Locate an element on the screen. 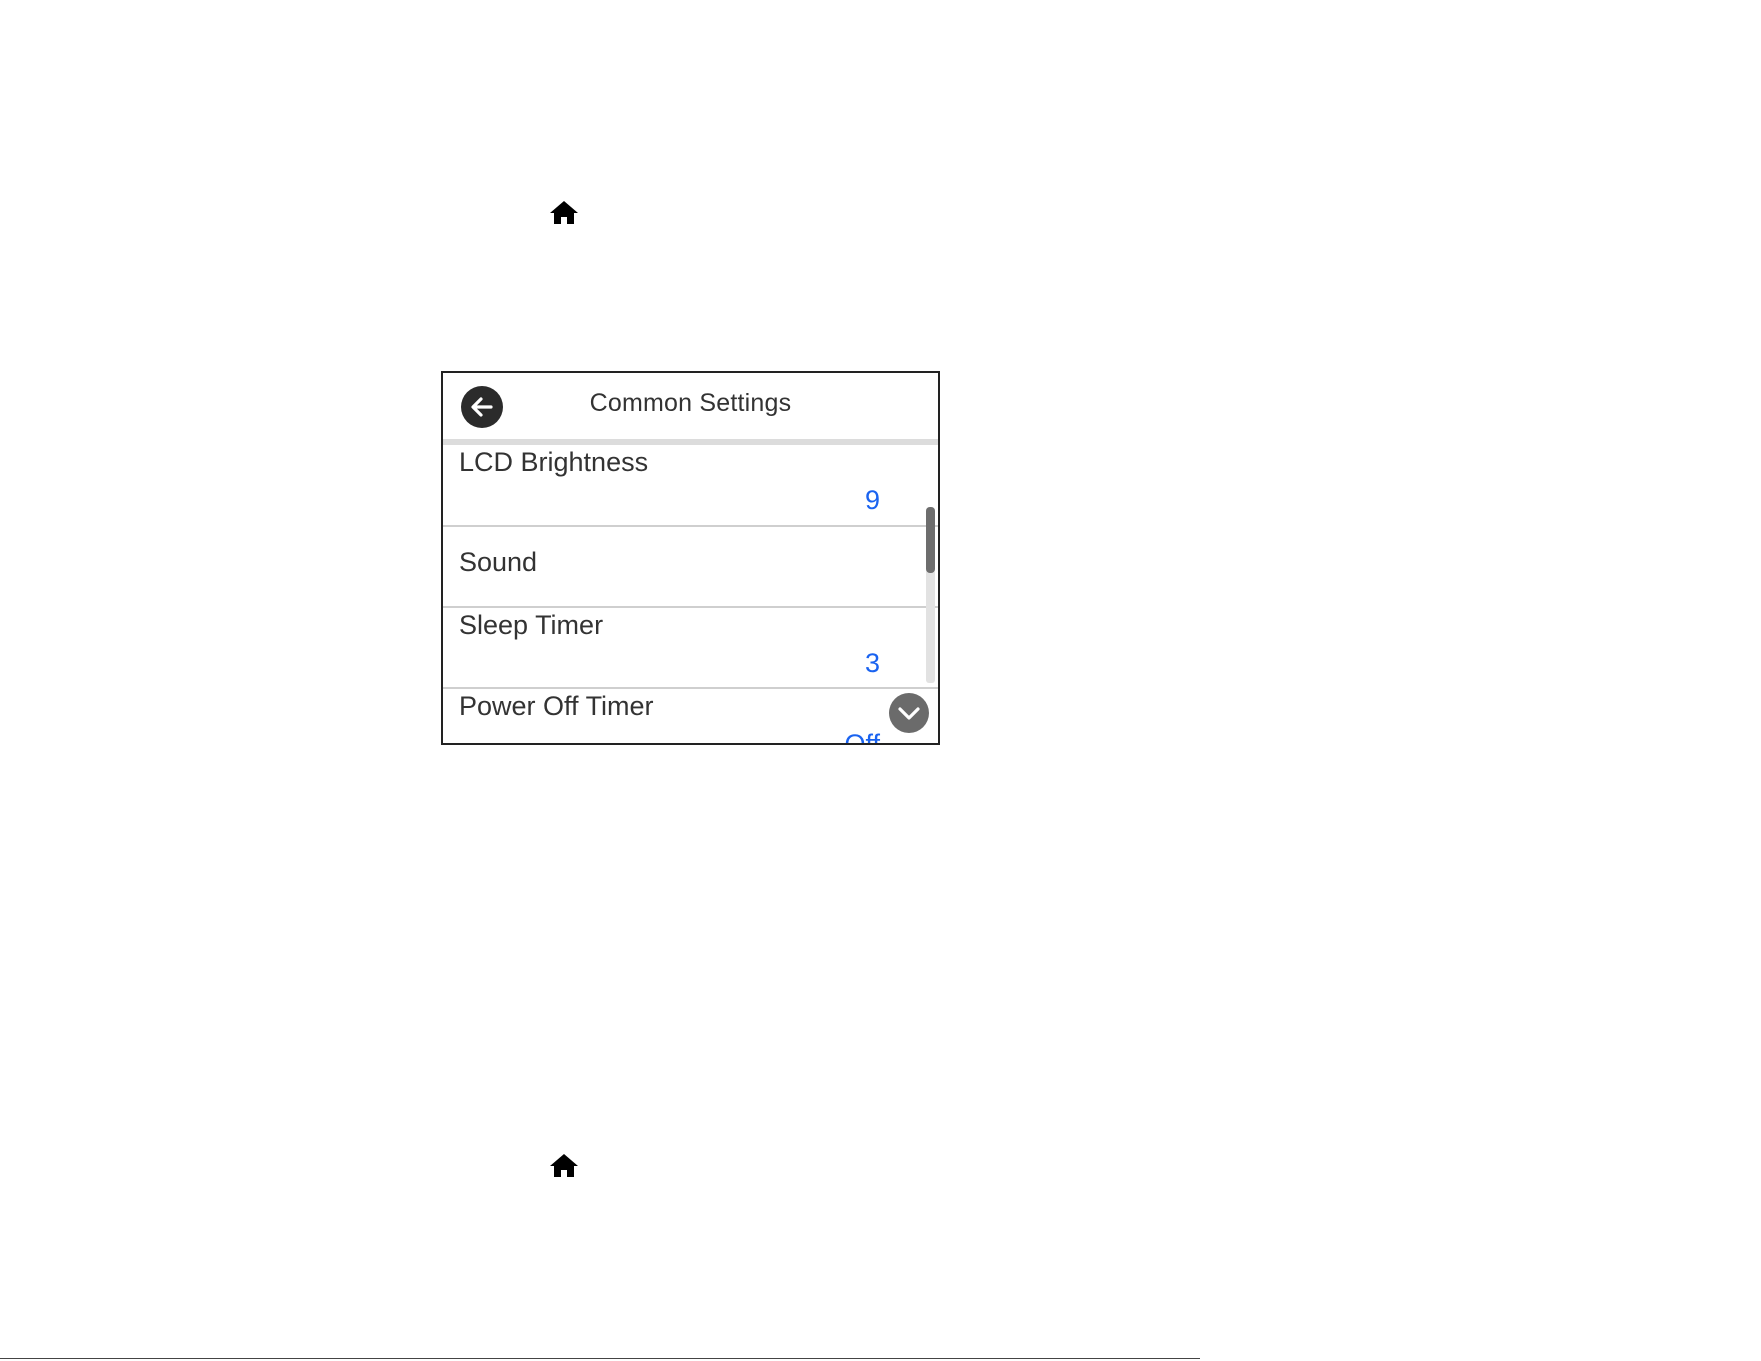 The height and width of the screenshot is (1361, 1761). panel-title: Common Settings is located at coordinates (690, 403).